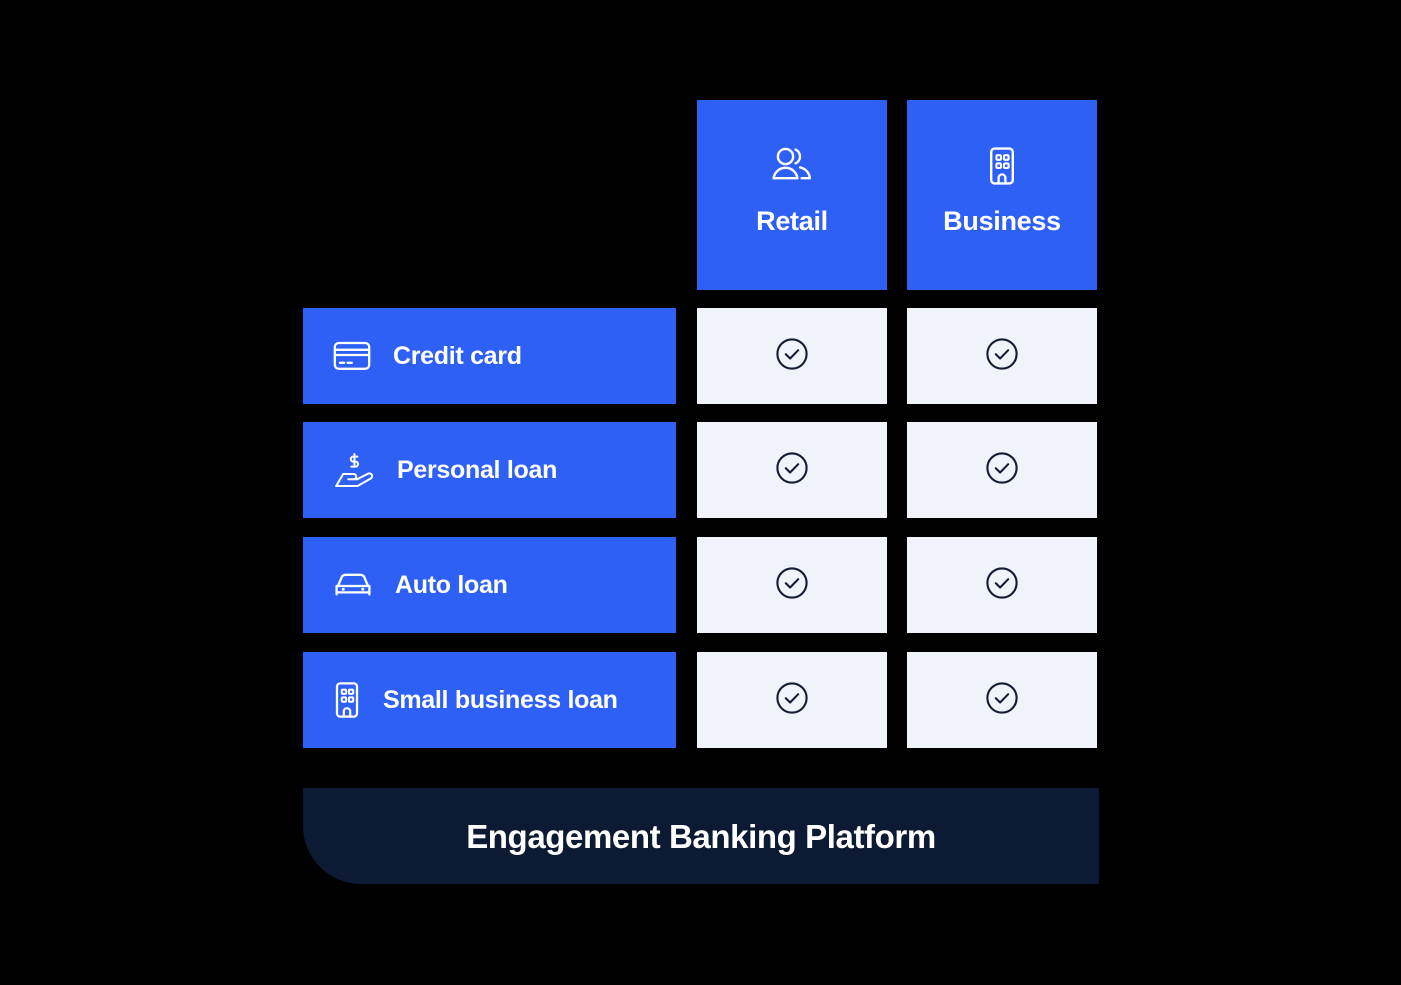 This screenshot has width=1401, height=985. Describe the element at coordinates (1002, 221) in the screenshot. I see `column-header-label: Business` at that location.